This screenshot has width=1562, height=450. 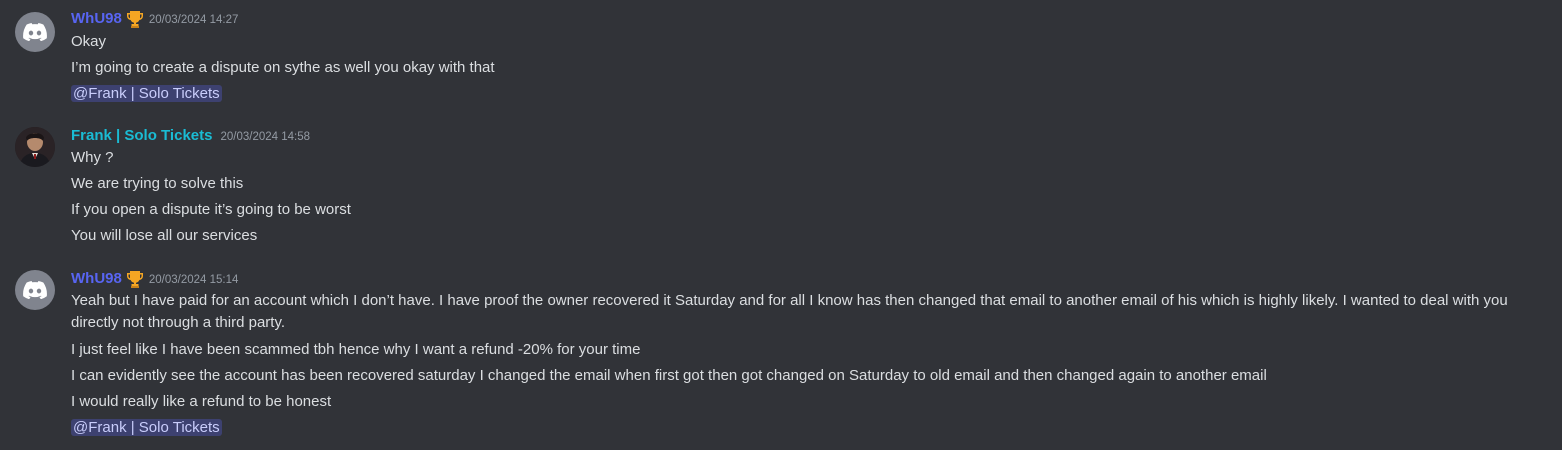 I want to click on message-header: Frank | Solo Tickets 20/03/2024 14:58, so click(x=190, y=136).